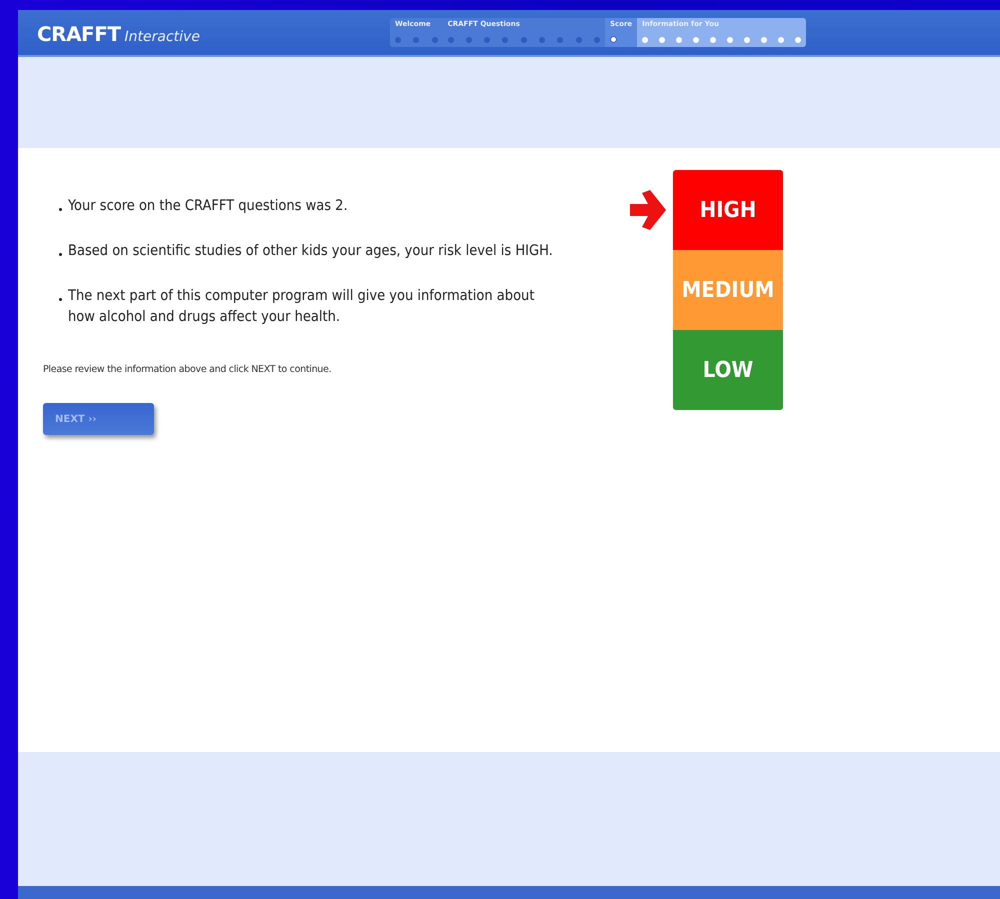  Describe the element at coordinates (162, 37) in the screenshot. I see `app-subtitle: Interactive` at that location.